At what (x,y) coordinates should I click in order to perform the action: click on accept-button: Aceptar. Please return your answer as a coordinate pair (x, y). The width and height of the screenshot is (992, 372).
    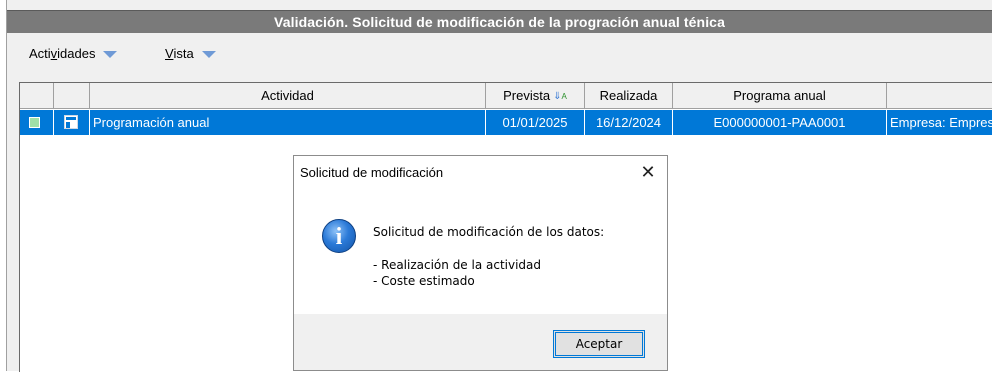
    Looking at the image, I should click on (599, 344).